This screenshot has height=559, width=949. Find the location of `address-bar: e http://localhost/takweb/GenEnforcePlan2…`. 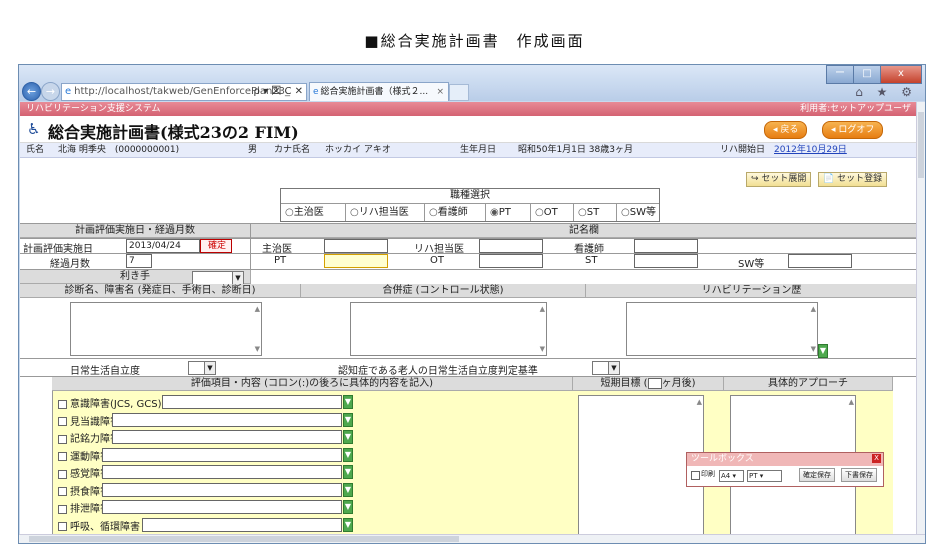

address-bar: e http://localhost/takweb/GenEnforcePlan2… is located at coordinates (184, 92).